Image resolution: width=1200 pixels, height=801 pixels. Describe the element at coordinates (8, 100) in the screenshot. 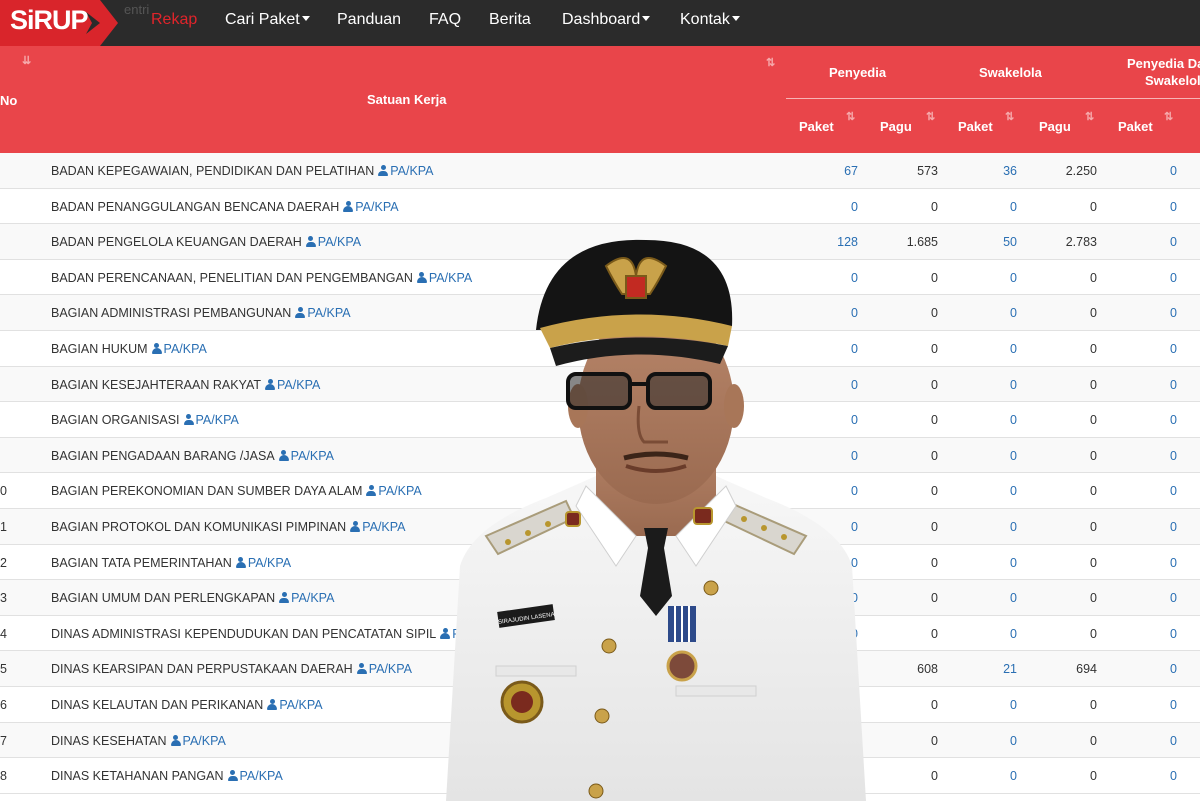

I see `header-no: No` at that location.